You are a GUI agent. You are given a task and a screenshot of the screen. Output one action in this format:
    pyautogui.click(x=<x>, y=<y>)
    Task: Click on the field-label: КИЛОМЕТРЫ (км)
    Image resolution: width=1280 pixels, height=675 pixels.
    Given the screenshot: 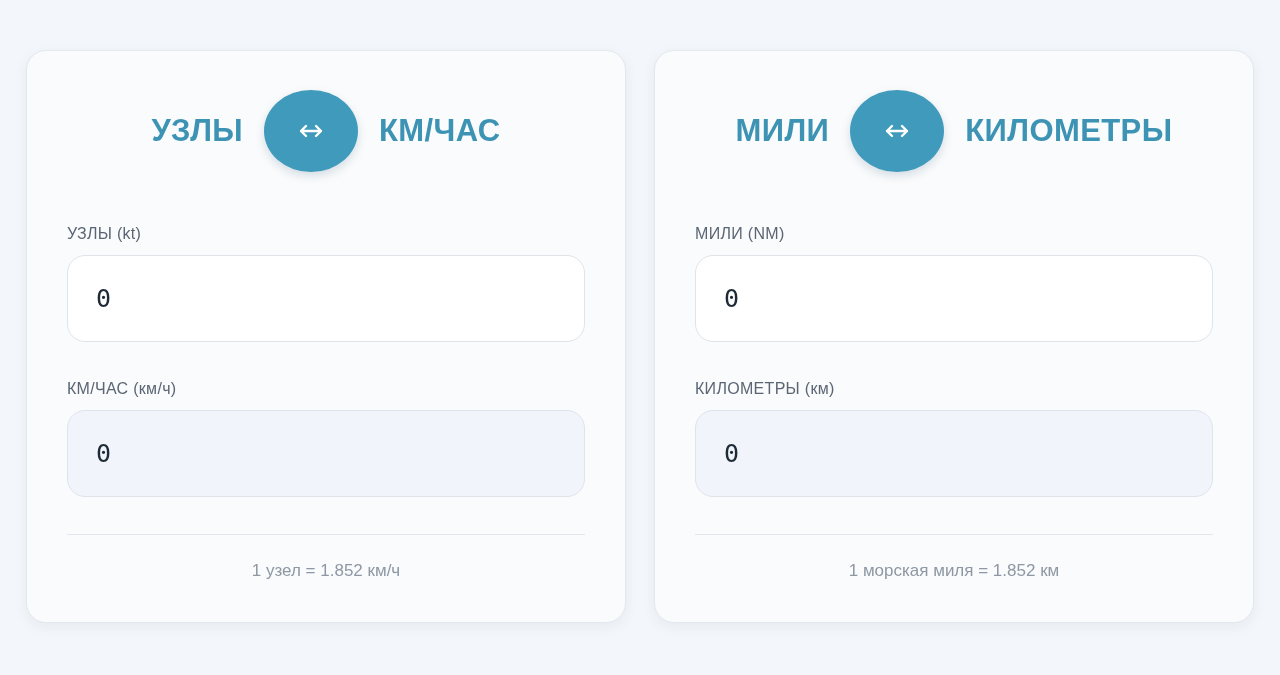 What is the action you would take?
    pyautogui.click(x=765, y=389)
    